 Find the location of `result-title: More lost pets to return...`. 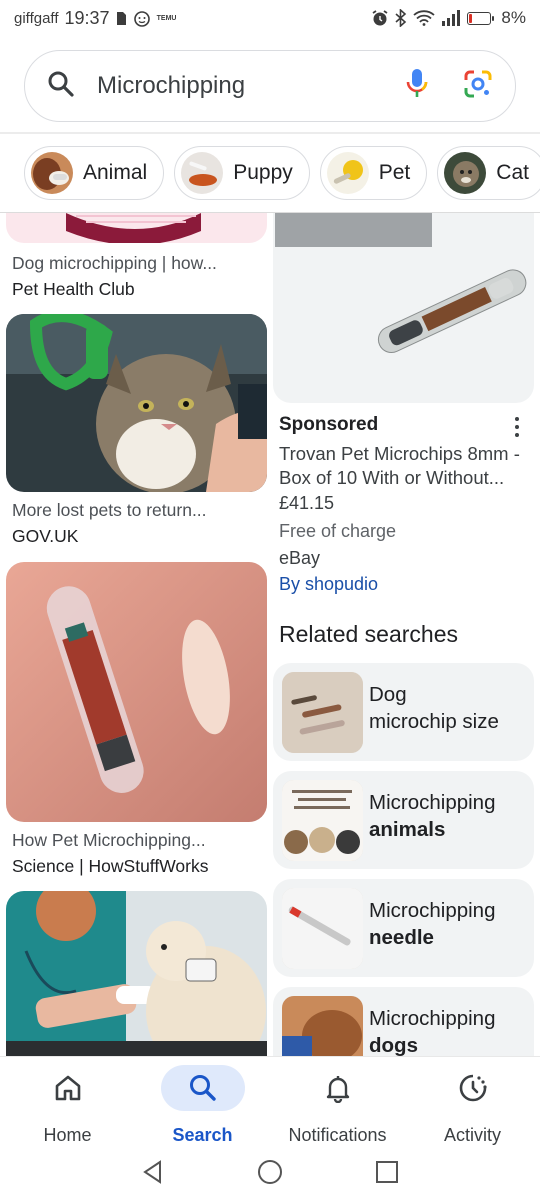

result-title: More lost pets to return... is located at coordinates (109, 510).